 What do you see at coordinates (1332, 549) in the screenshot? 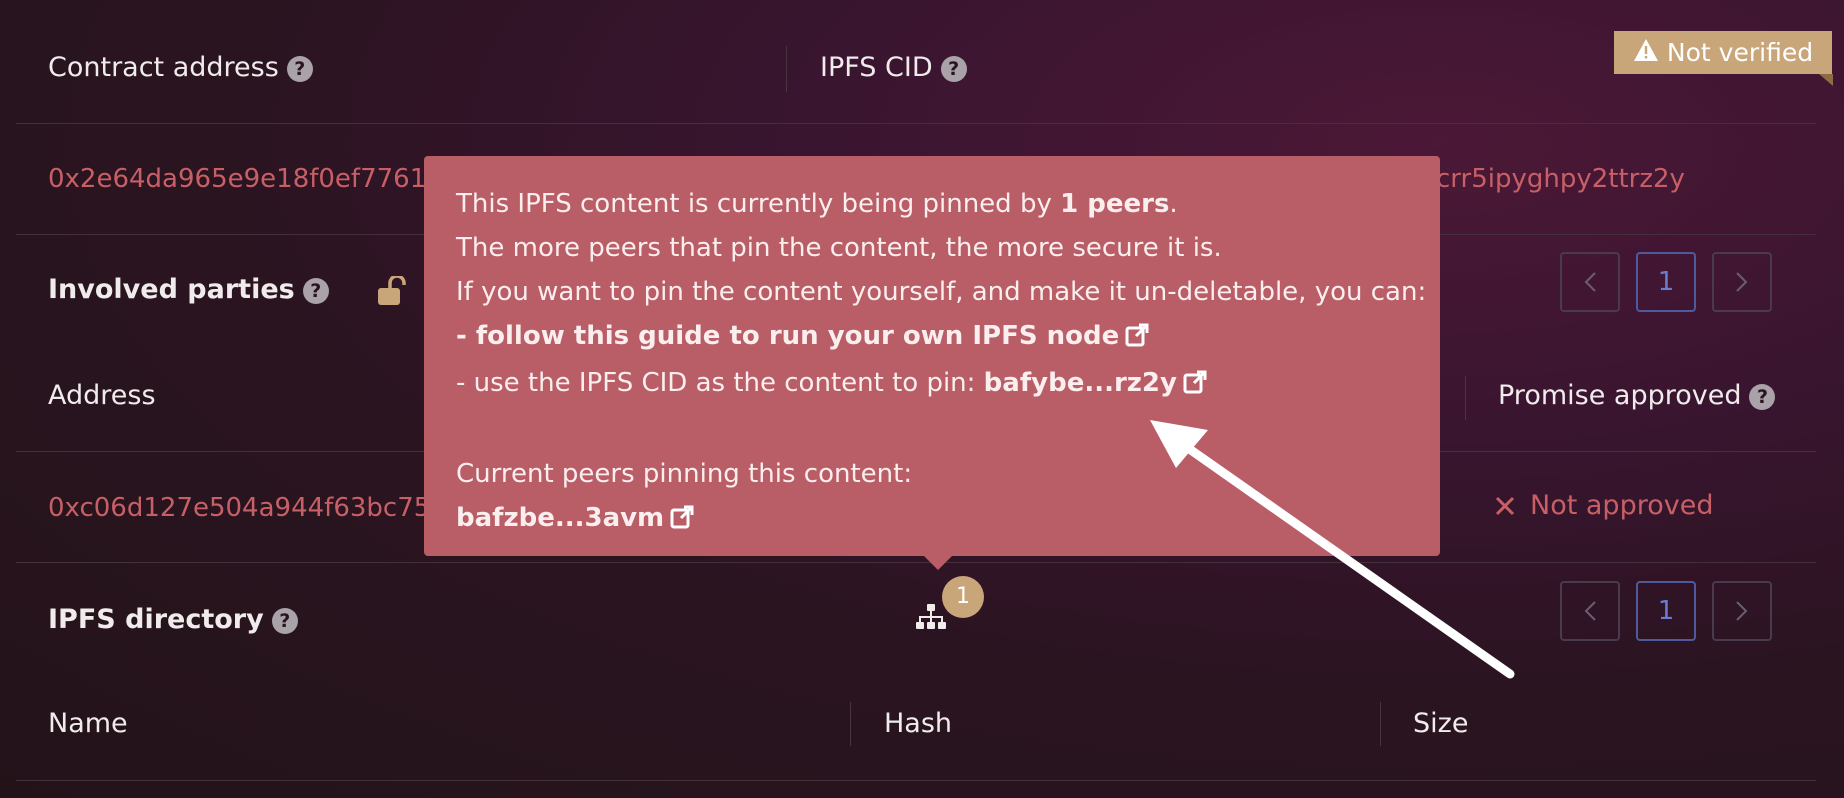
I see `annotation-arrow-icon` at bounding box center [1332, 549].